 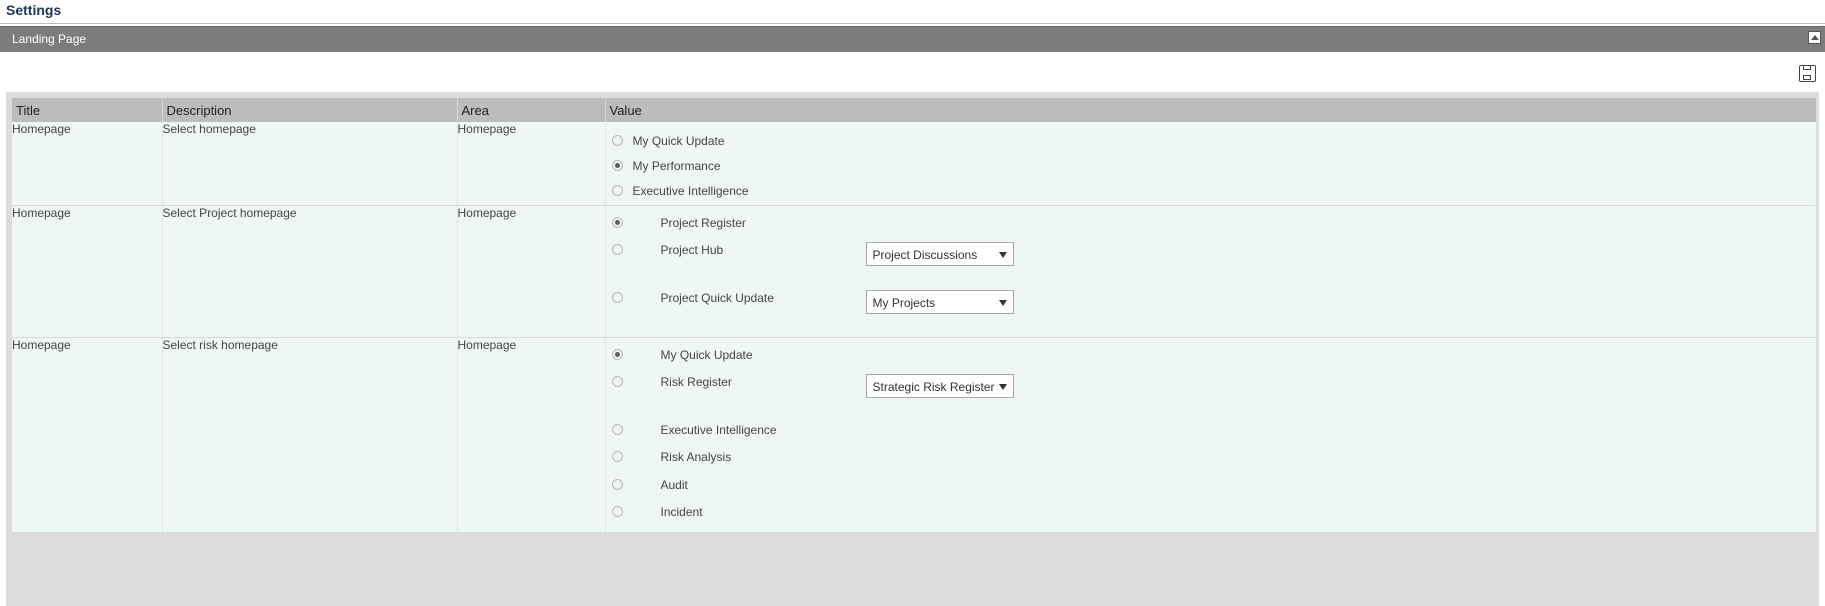 I want to click on risk-register-select: Strategic Risk Register, so click(x=939, y=385).